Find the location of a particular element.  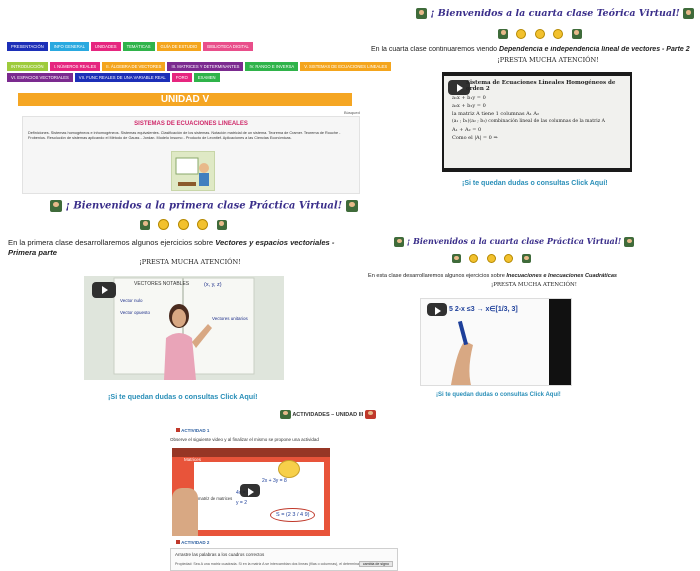

nav-tab: I. NÚMEROS REALES is located at coordinates (75, 66).